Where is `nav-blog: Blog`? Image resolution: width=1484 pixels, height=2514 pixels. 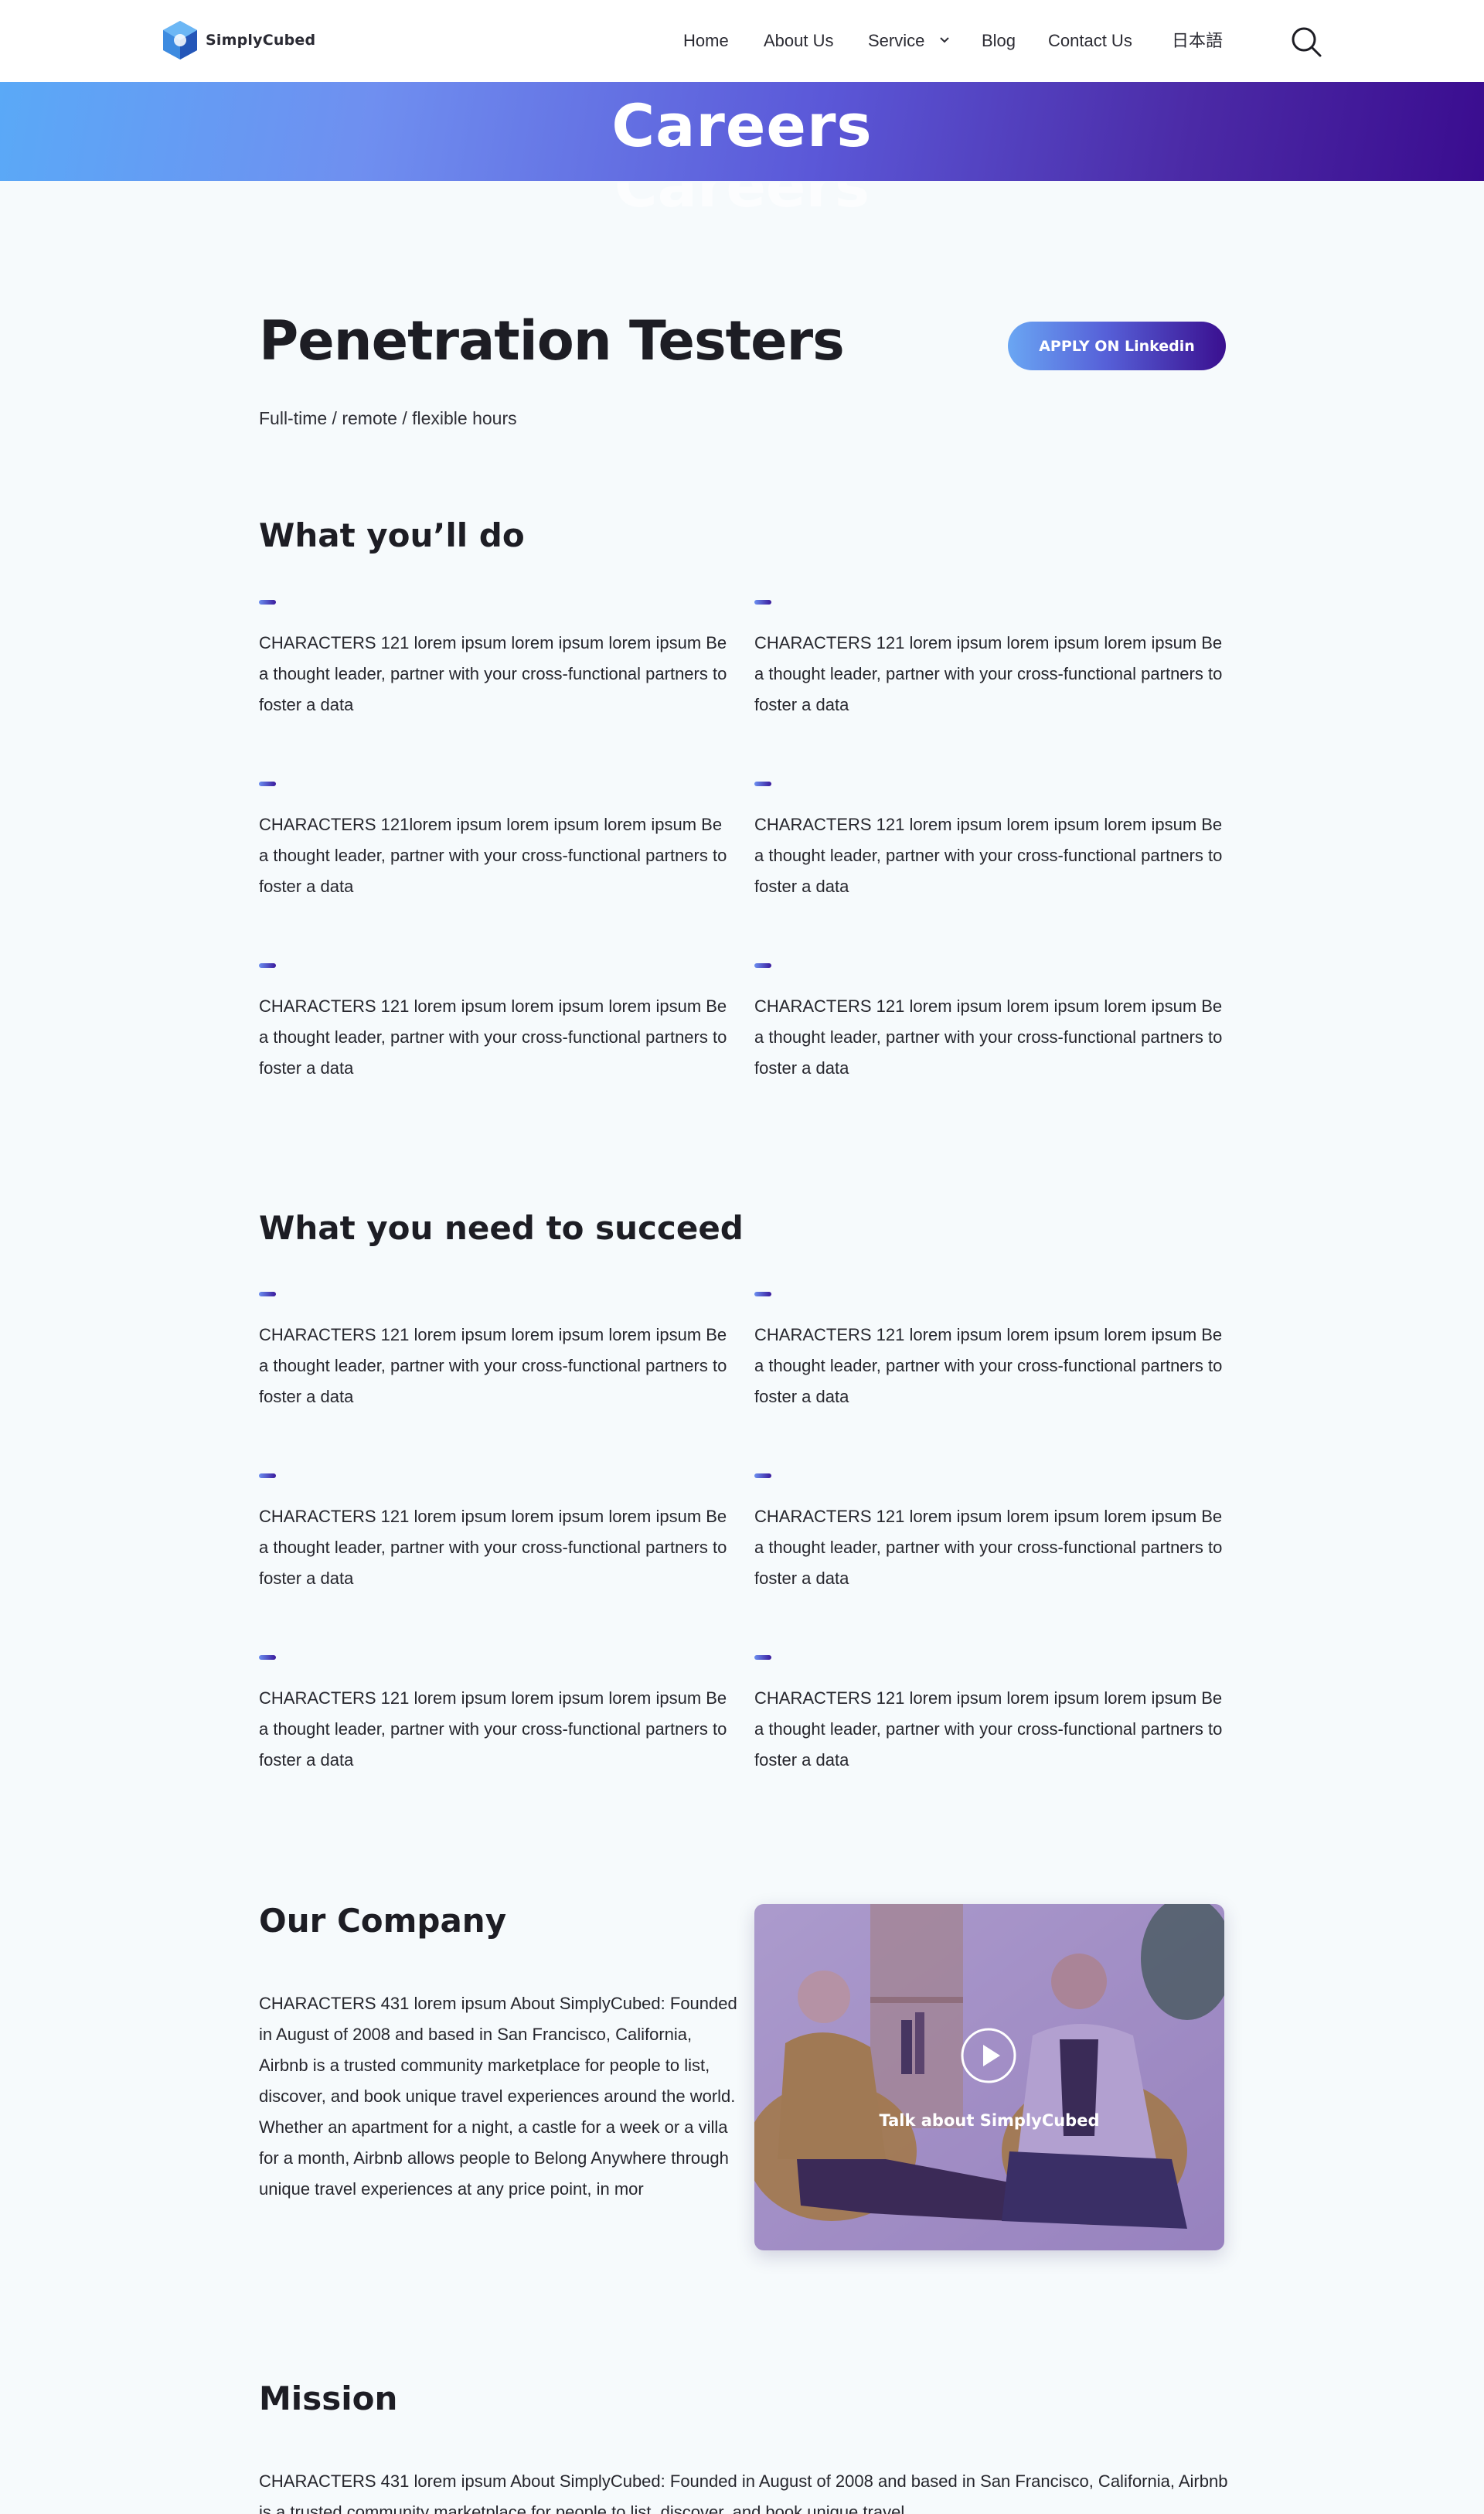
nav-blog: Blog is located at coordinates (999, 41).